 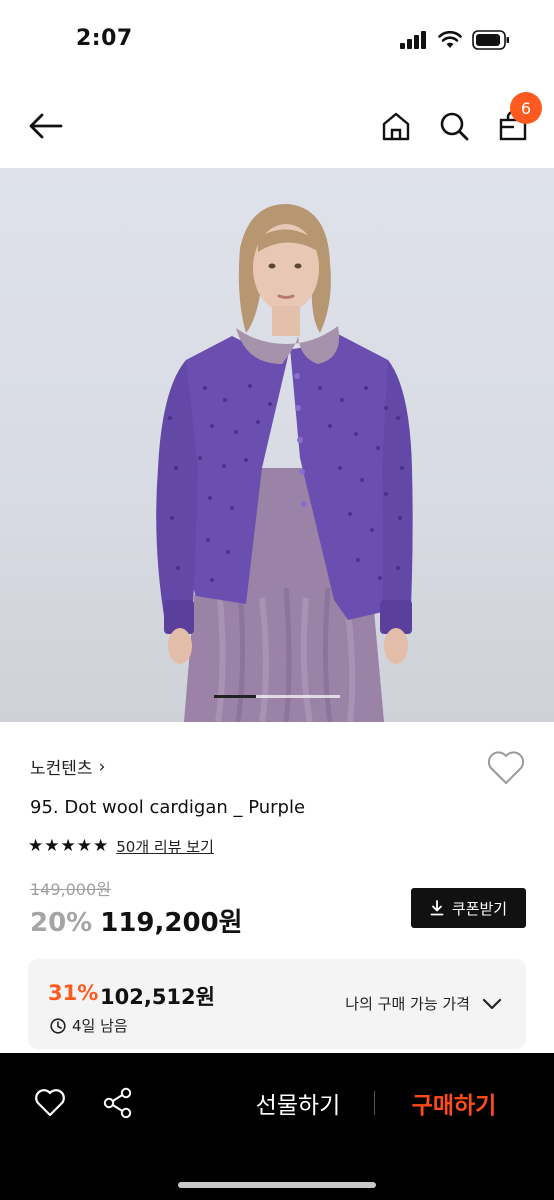 What do you see at coordinates (157, 997) in the screenshot?
I see `my-price: 102,512원` at bounding box center [157, 997].